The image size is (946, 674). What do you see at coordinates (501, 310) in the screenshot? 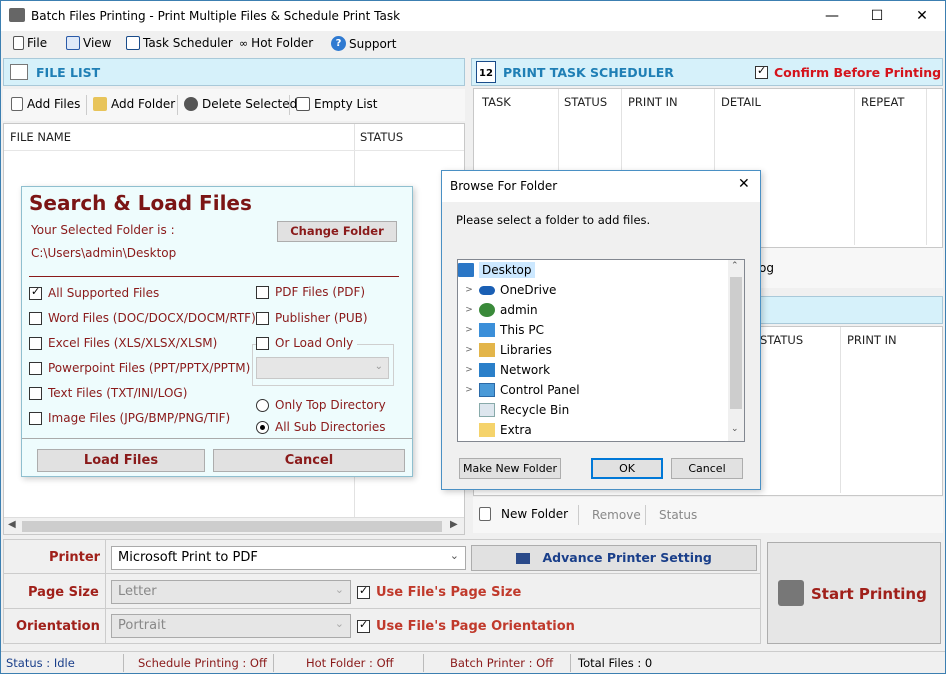
I see `tree-item-admin: > admin` at bounding box center [501, 310].